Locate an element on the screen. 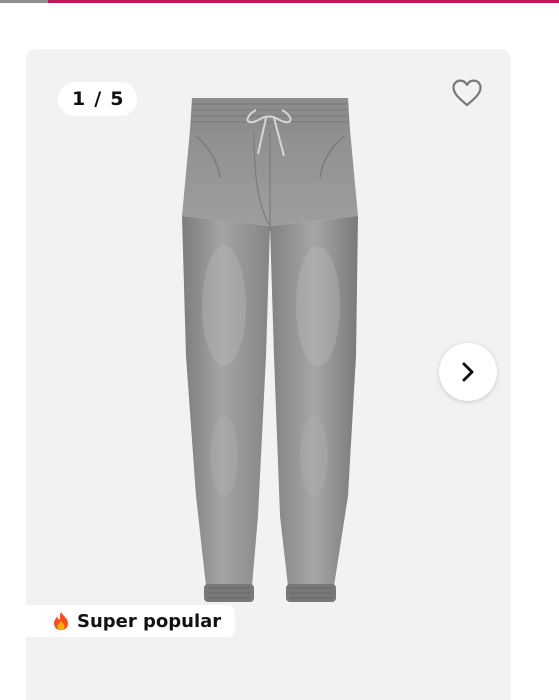 This screenshot has height=700, width=559. top-bar-segment is located at coordinates (24, 1).